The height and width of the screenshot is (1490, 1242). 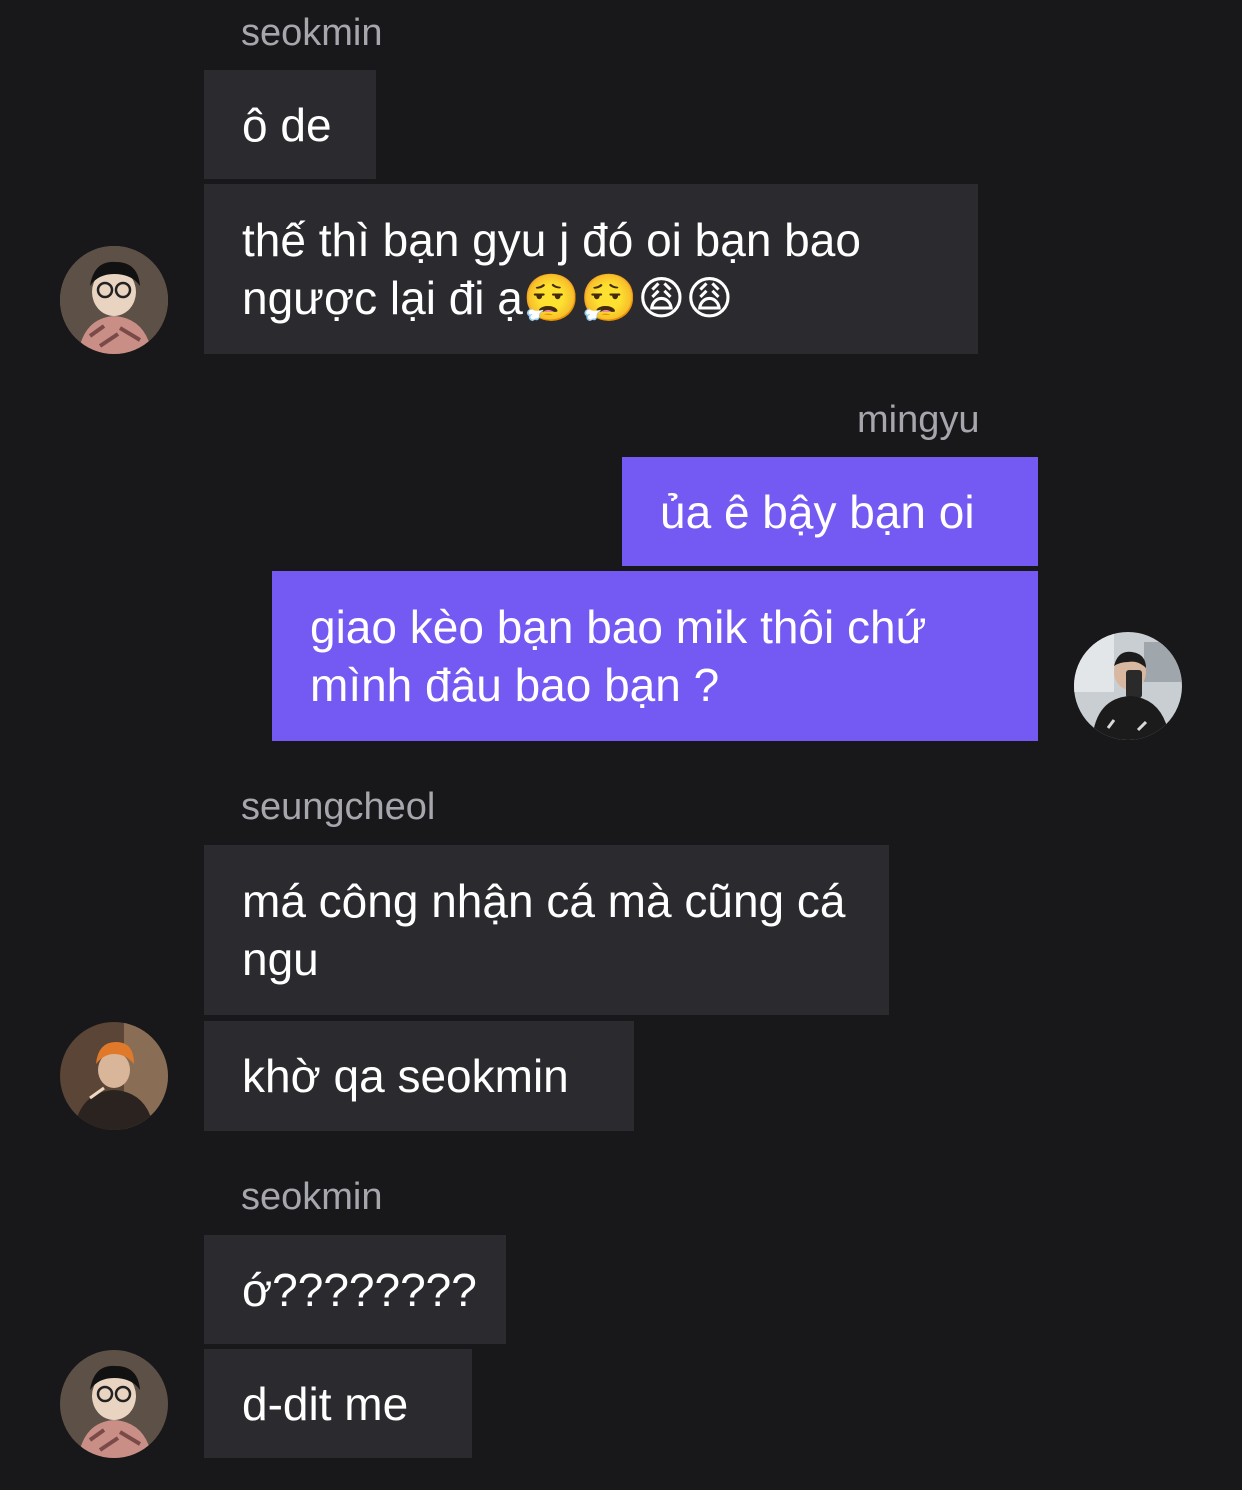 I want to click on message-bubble: má công nhận cá mà cũng cá ngu, so click(x=546, y=930).